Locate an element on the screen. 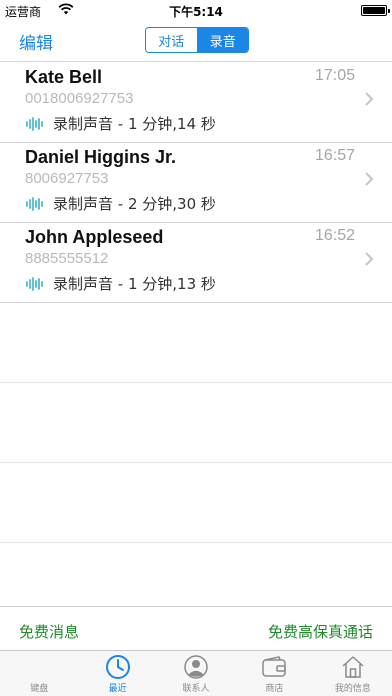 This screenshot has width=392, height=696. nav-bar: 编辑 对话 录音 is located at coordinates (196, 41).